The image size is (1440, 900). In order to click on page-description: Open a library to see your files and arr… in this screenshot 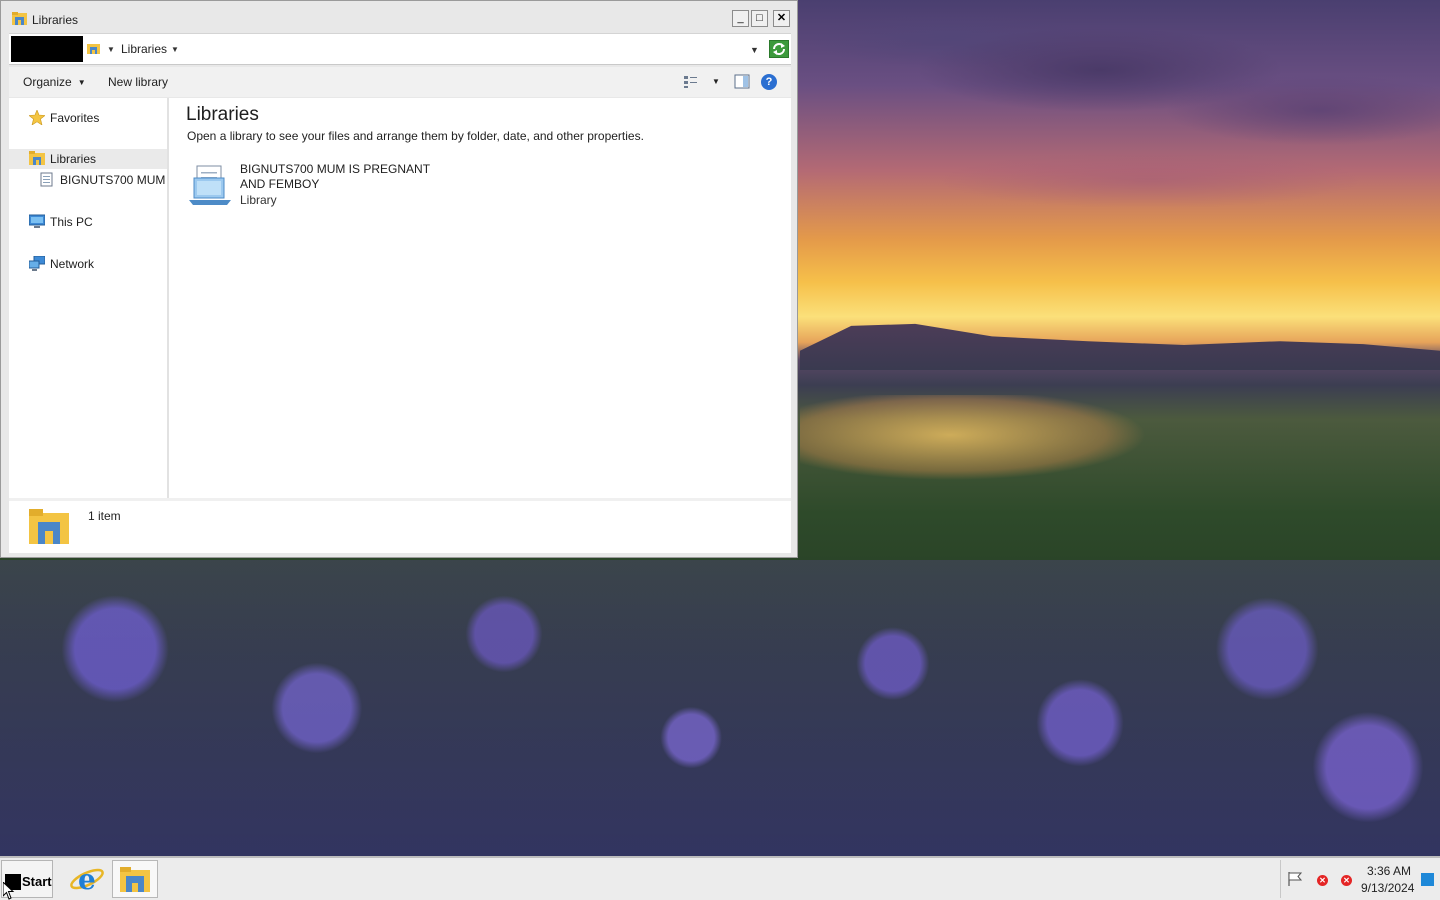, I will do `click(415, 136)`.